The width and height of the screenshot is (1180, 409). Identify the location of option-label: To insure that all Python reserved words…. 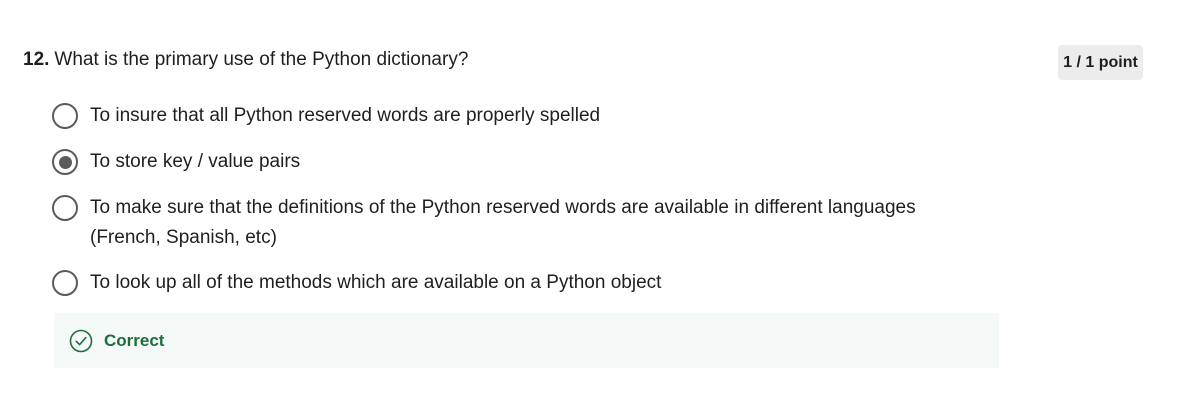
(345, 115).